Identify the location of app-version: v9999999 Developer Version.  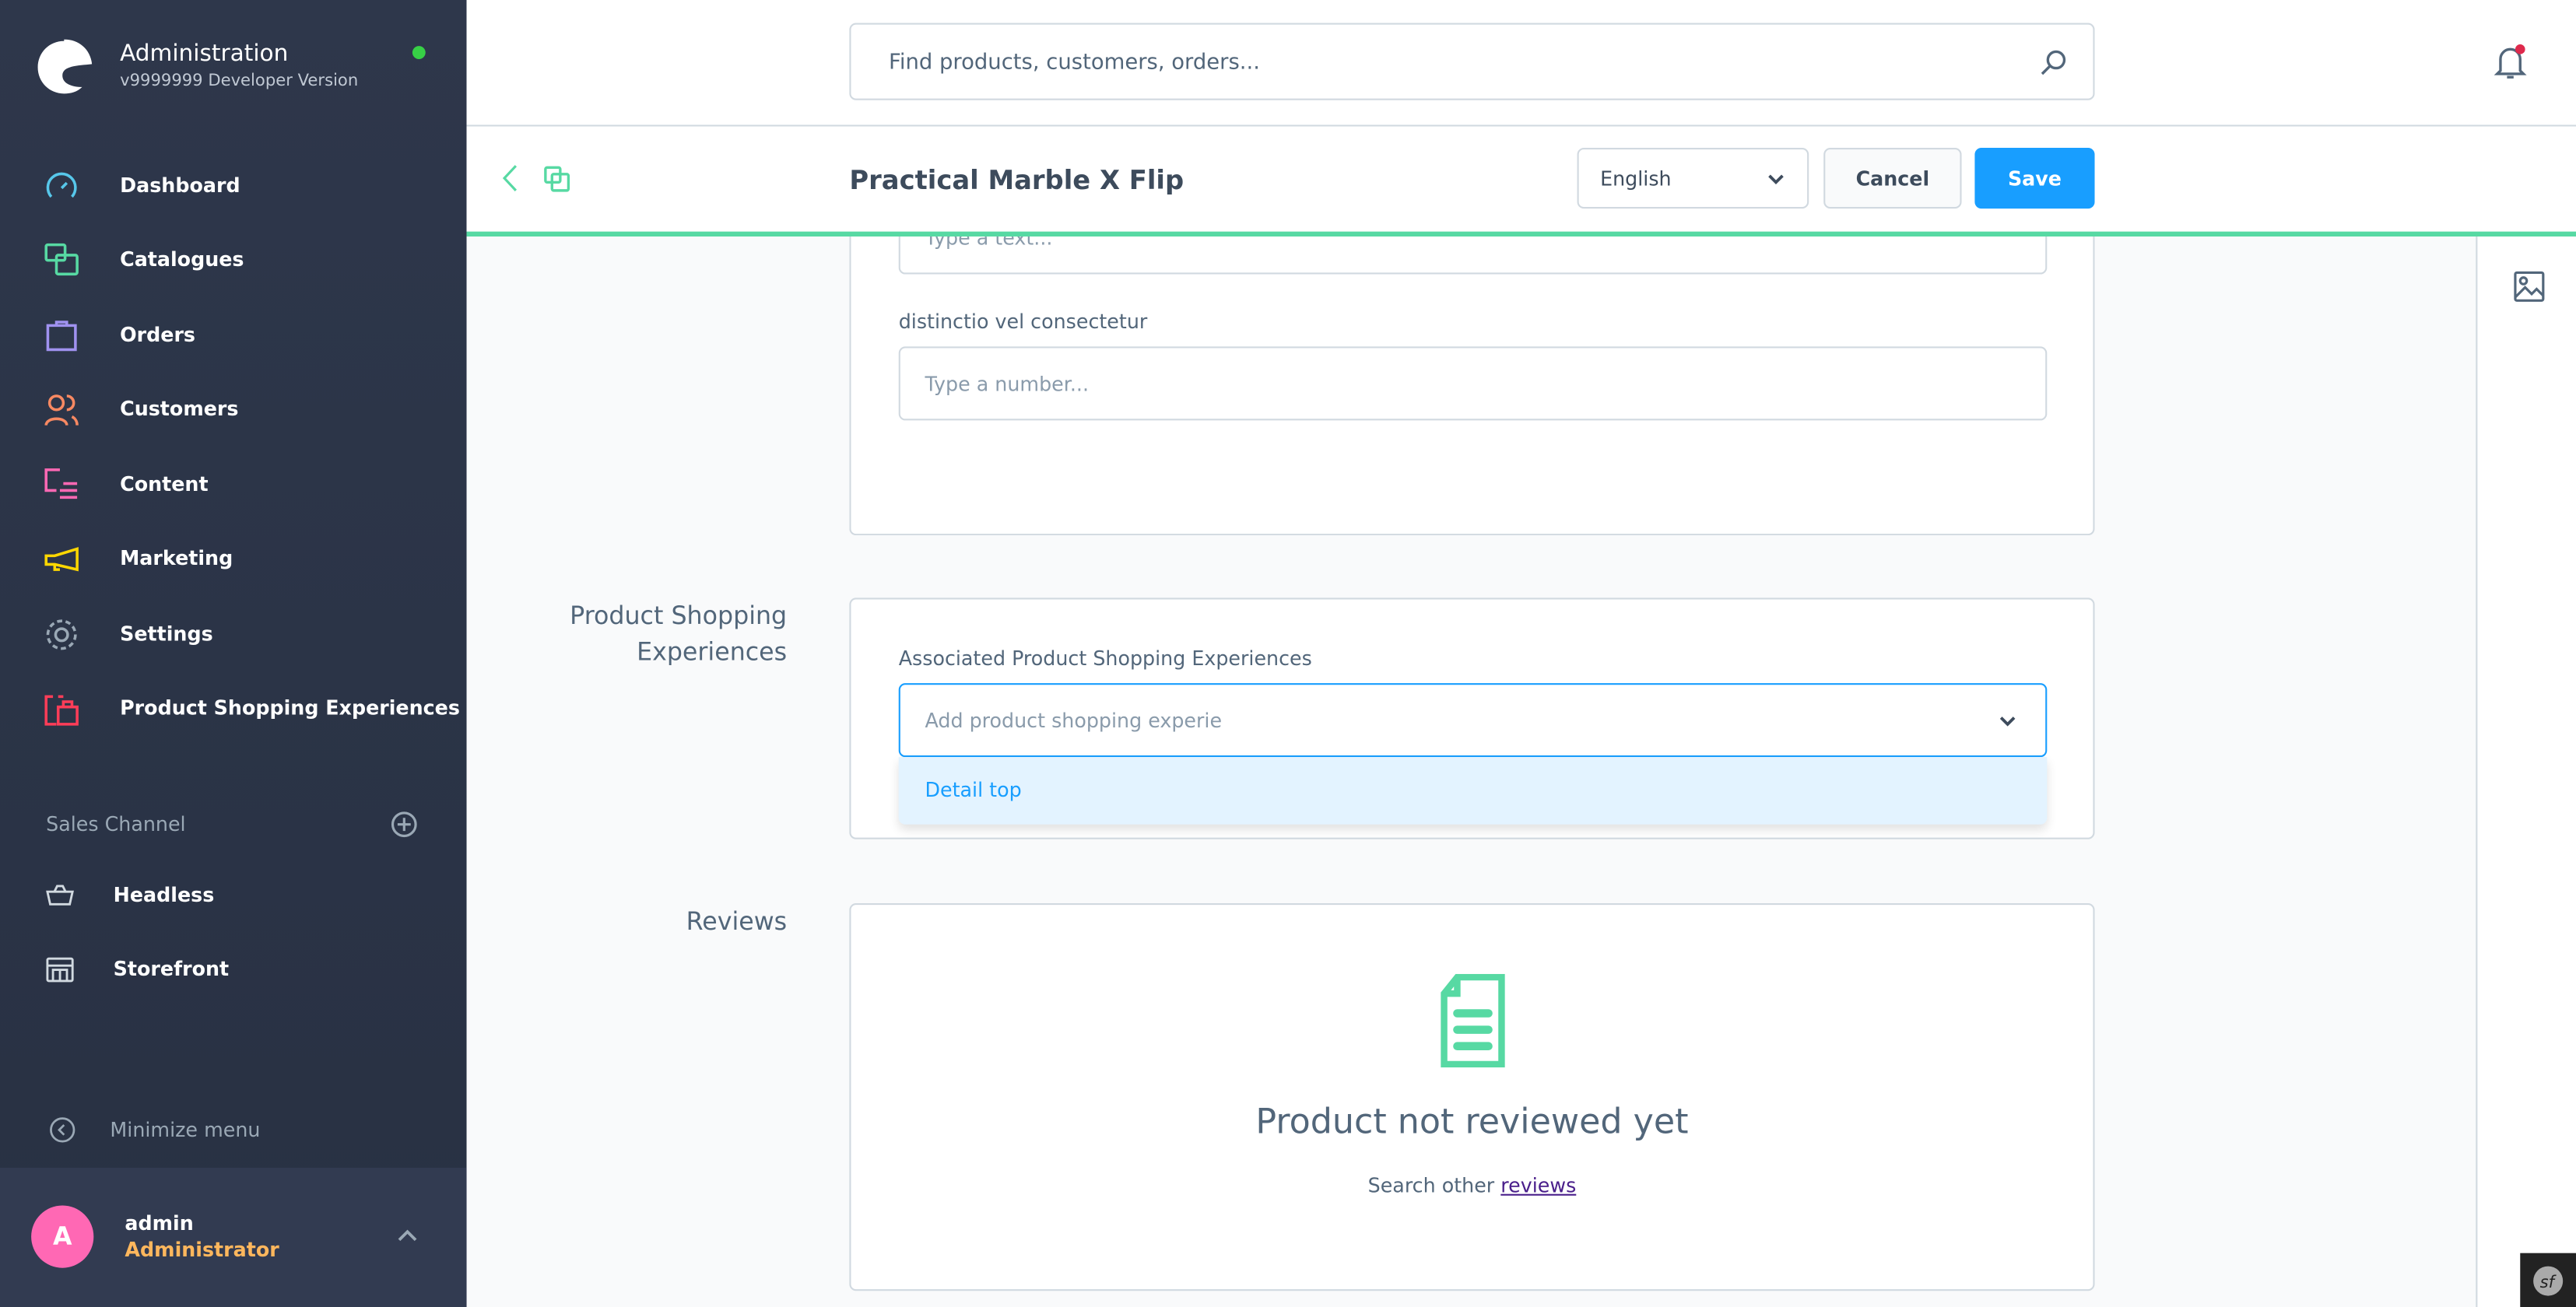
(240, 81).